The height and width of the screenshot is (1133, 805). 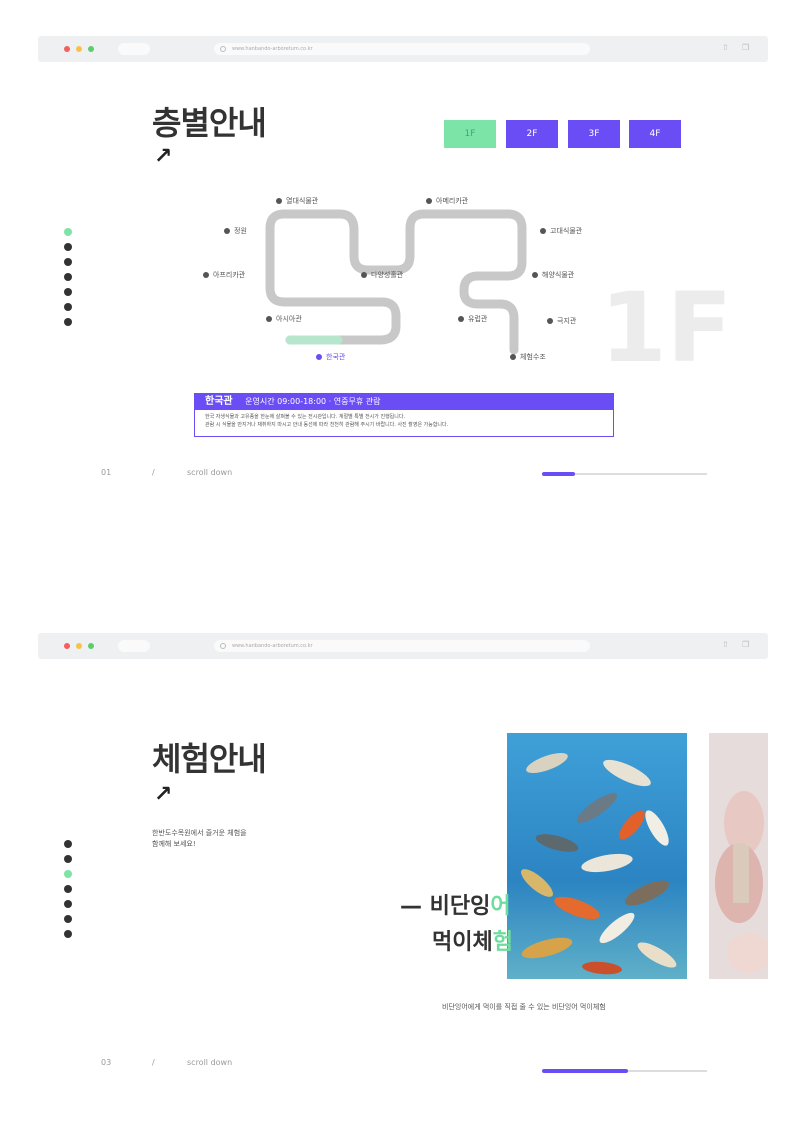 I want to click on page-number: 01, so click(x=106, y=472).